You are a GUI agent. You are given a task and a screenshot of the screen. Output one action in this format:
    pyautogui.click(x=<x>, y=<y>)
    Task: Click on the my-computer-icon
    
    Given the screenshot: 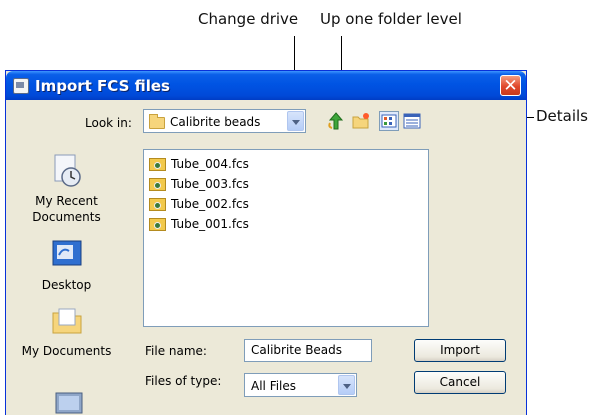 What is the action you would take?
    pyautogui.click(x=69, y=403)
    